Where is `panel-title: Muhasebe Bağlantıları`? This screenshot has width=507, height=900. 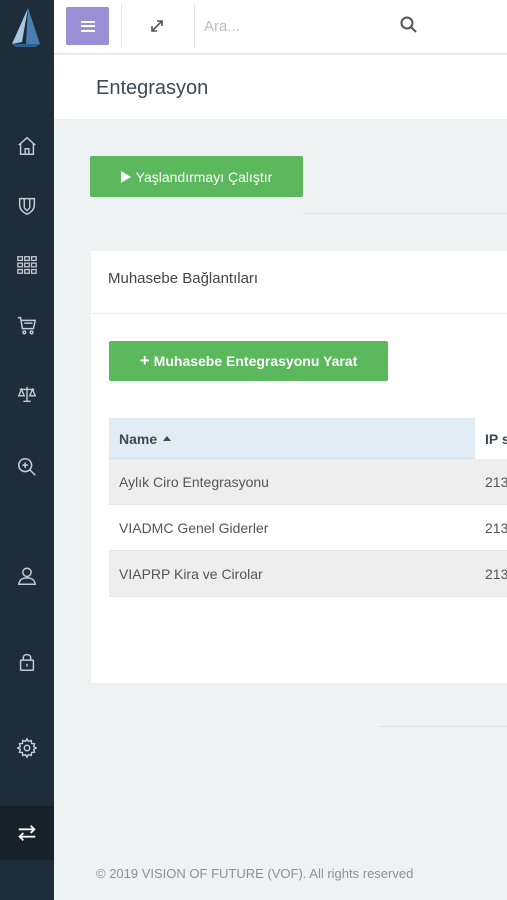
panel-title: Muhasebe Bağlantıları is located at coordinates (183, 278).